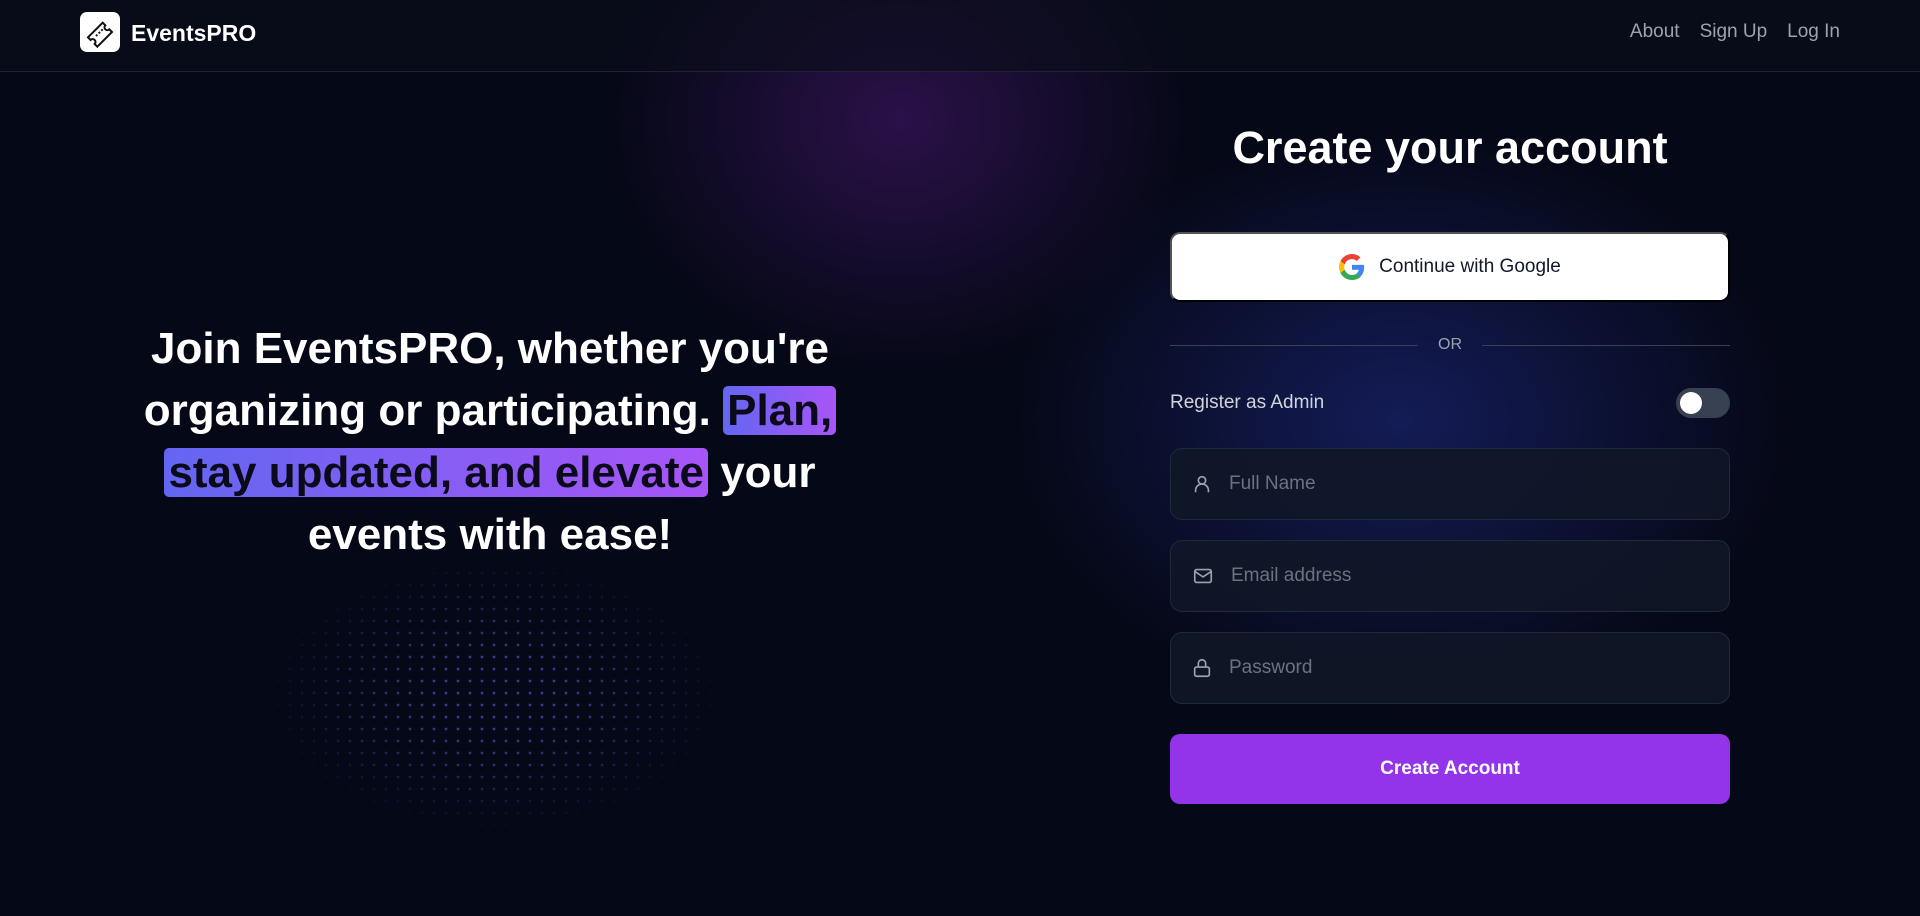 The image size is (1920, 916). Describe the element at coordinates (1247, 402) in the screenshot. I see `register-admin-label: Register as Admin` at that location.